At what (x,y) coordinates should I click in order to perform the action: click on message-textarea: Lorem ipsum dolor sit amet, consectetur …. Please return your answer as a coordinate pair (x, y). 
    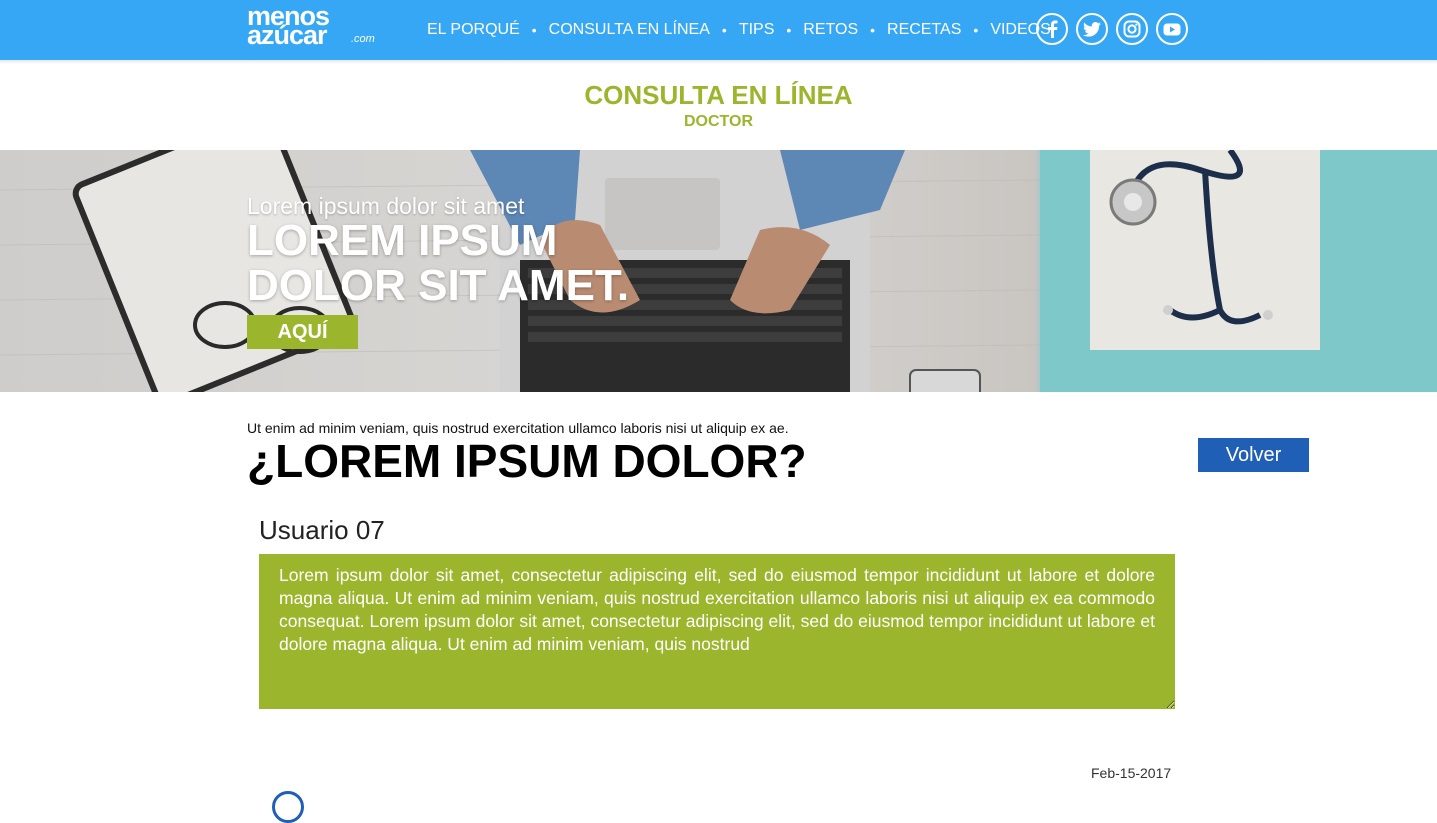
    Looking at the image, I should click on (717, 631).